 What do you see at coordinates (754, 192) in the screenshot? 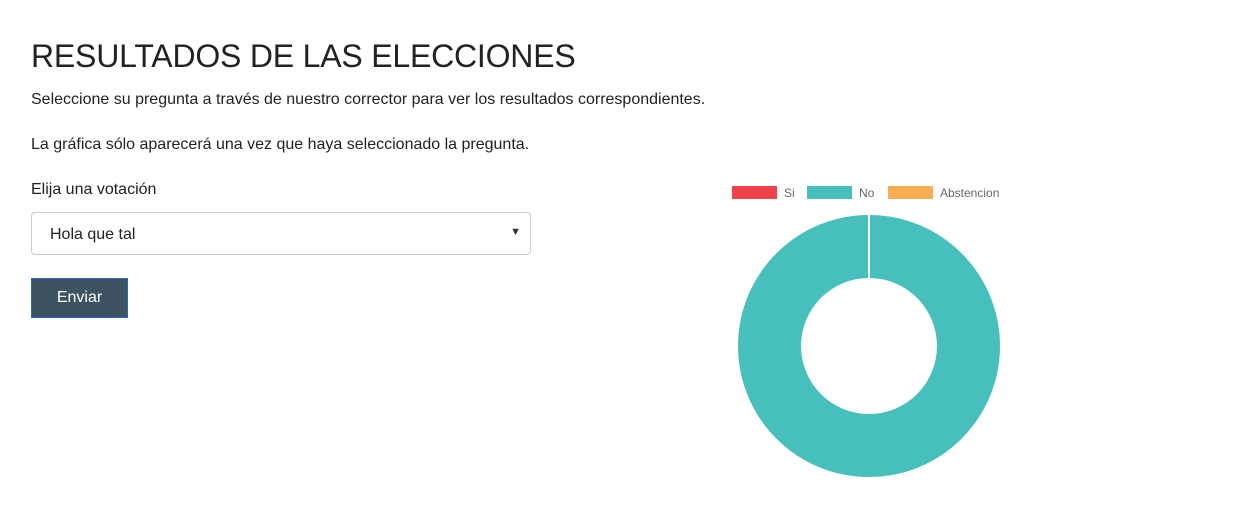
I see `legend-swatch-si` at bounding box center [754, 192].